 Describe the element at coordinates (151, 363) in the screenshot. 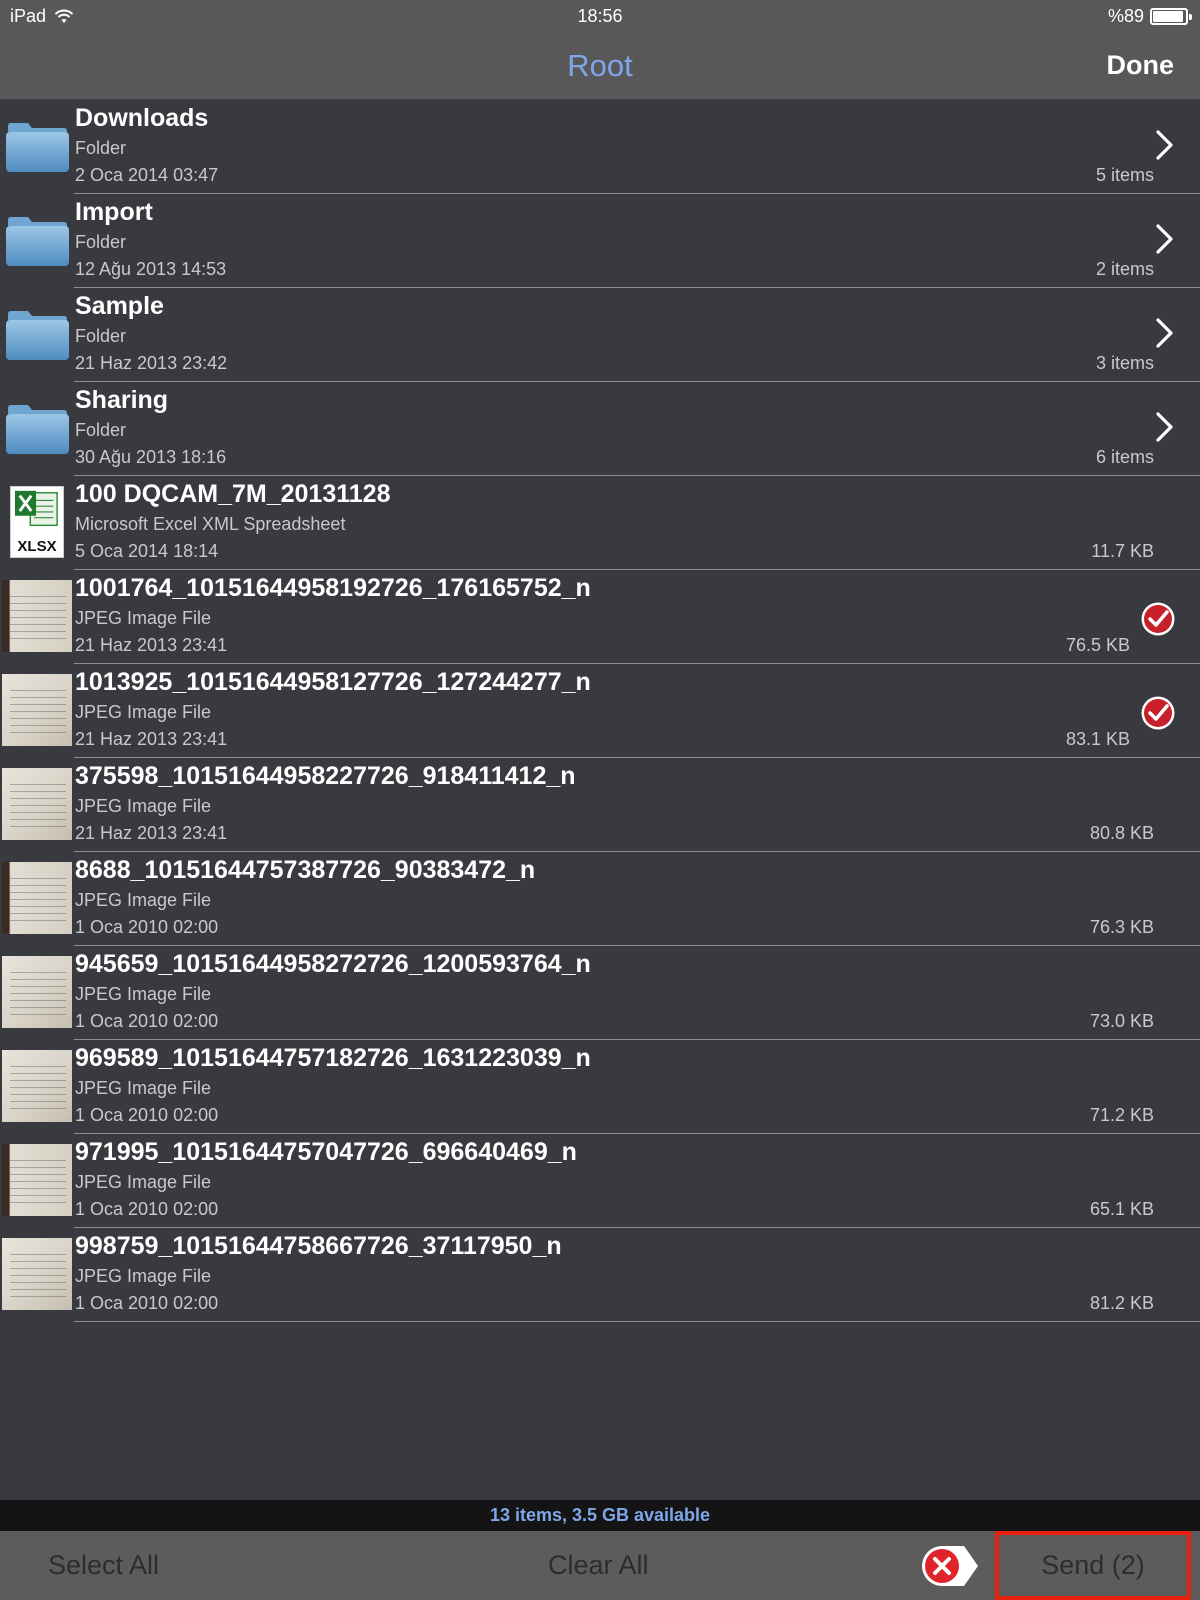

I see `file-date: 21 Haz 2013 23:42` at that location.